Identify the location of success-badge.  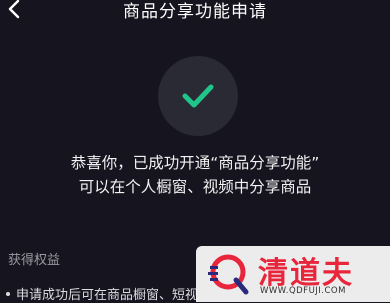
(198, 96).